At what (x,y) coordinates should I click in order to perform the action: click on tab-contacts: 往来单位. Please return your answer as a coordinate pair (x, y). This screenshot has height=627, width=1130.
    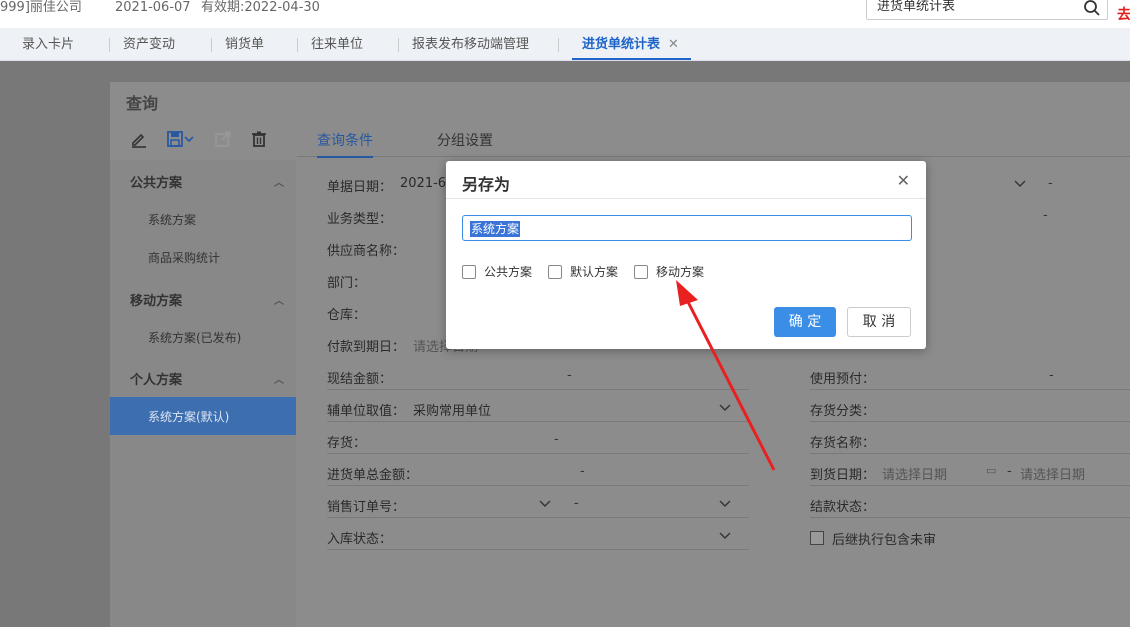
    Looking at the image, I should click on (329, 44).